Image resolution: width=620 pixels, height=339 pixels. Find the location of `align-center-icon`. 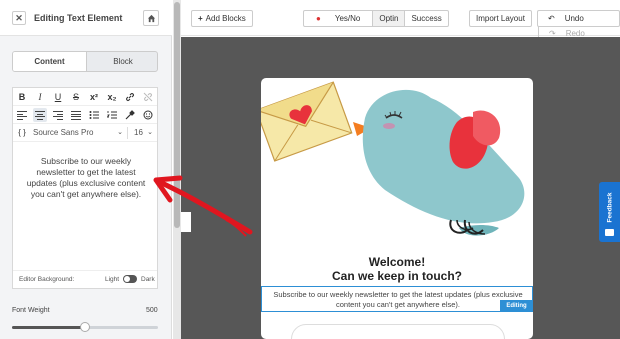

align-center-icon is located at coordinates (40, 115).